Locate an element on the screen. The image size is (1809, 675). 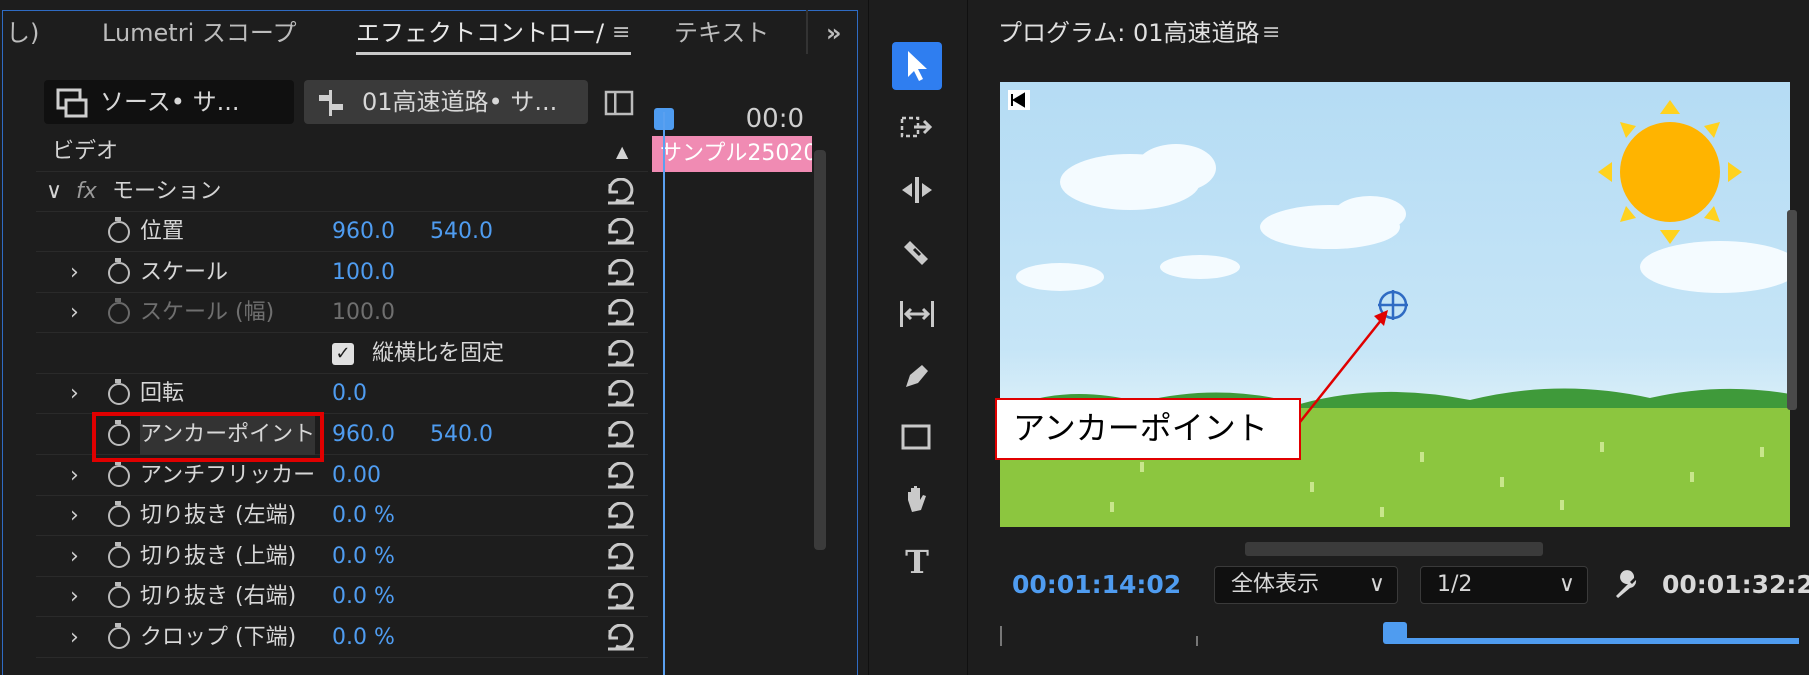
callout-arrow is located at coordinates (1343, 366).